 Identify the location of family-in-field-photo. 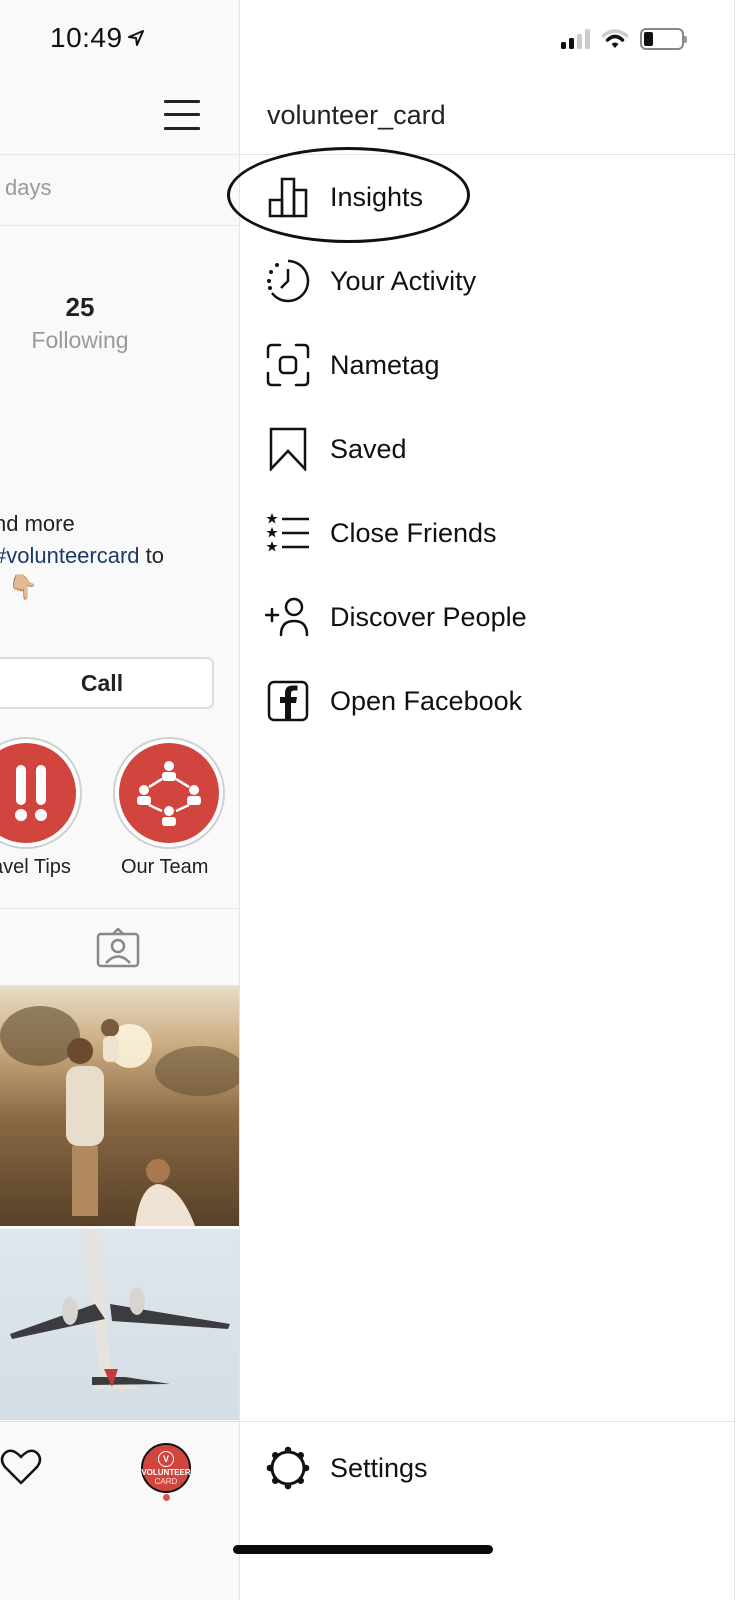
(119, 1106).